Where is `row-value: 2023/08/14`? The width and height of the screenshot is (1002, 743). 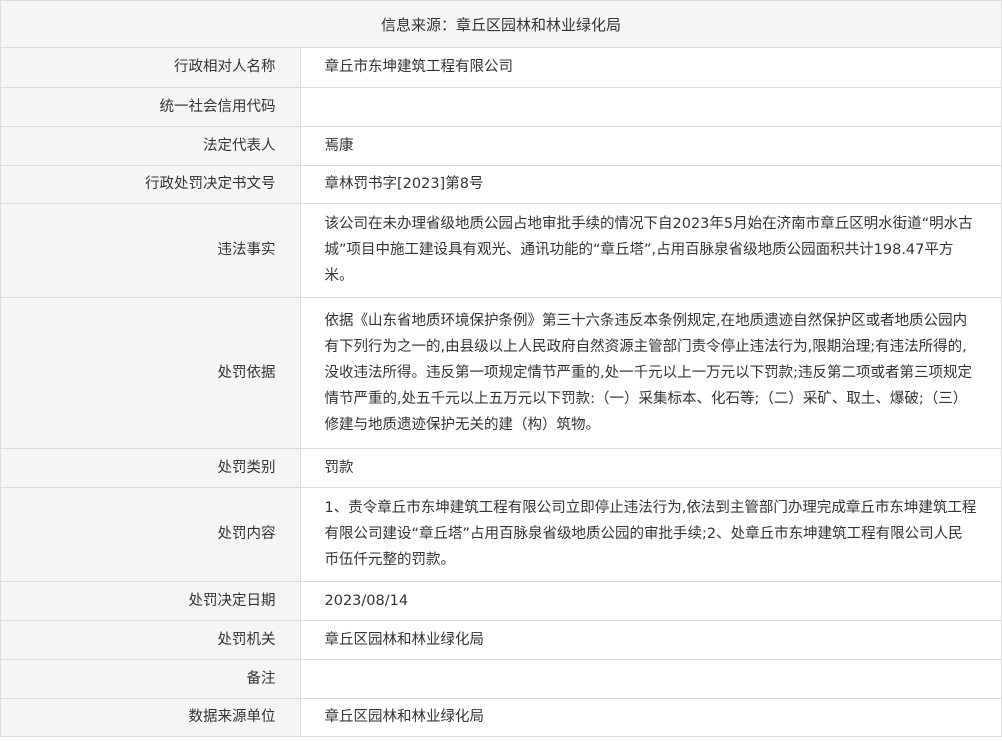 row-value: 2023/08/14 is located at coordinates (650, 601).